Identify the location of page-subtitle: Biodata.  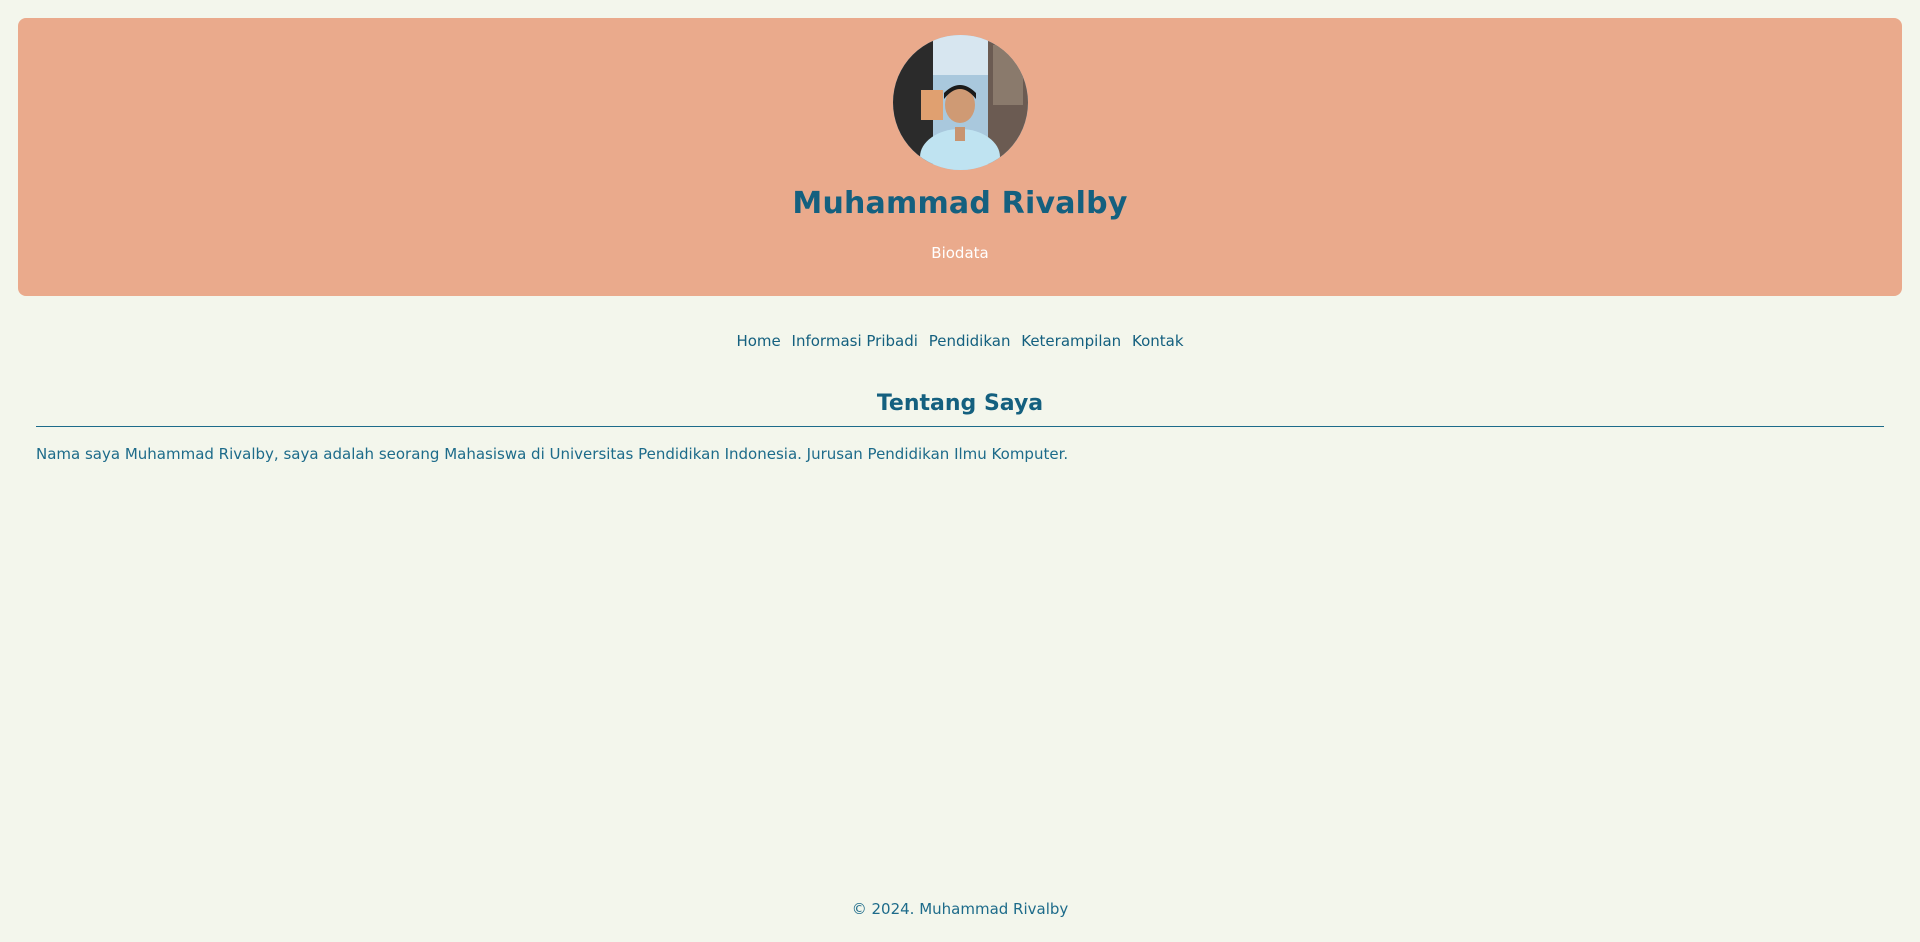
(960, 253).